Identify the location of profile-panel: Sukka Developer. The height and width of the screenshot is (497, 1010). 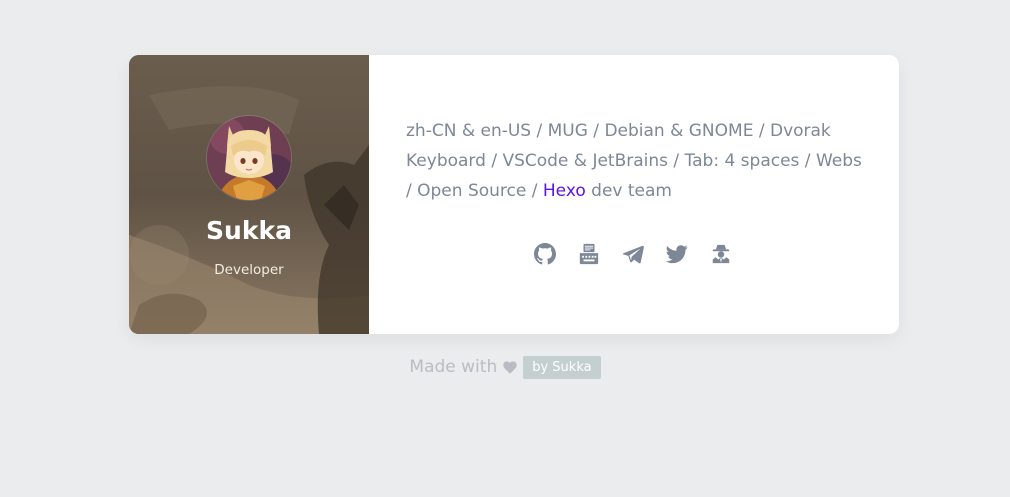
(249, 194).